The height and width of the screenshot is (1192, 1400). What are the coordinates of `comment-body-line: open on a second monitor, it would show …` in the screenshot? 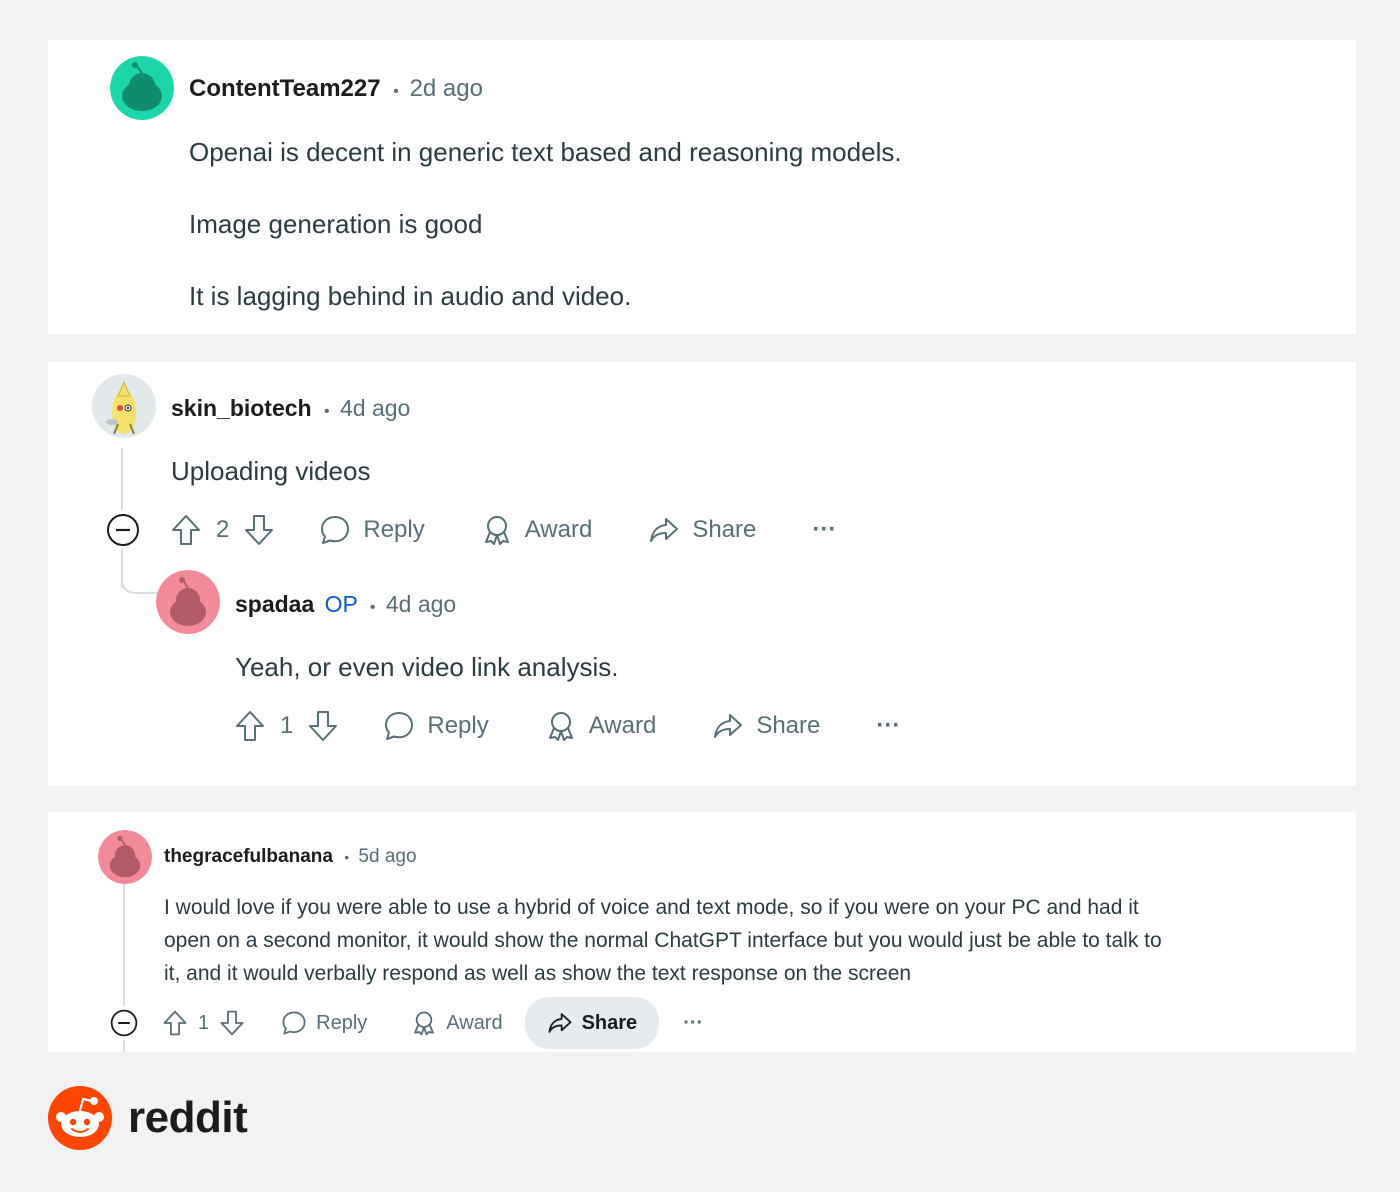 It's located at (663, 940).